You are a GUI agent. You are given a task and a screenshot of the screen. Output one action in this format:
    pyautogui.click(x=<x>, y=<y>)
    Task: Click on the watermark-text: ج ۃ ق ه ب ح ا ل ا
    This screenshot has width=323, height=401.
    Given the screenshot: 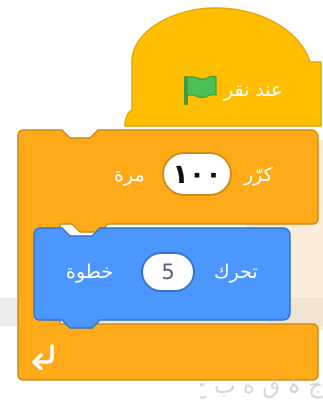 What is the action you would take?
    pyautogui.click(x=261, y=386)
    